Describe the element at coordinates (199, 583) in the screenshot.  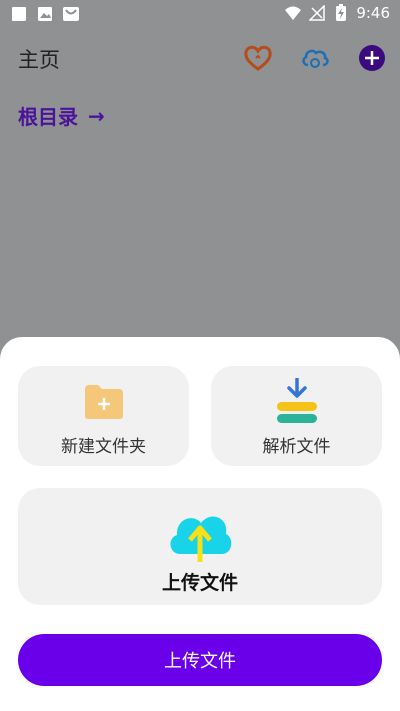
I see `upload-card-label: 上传文件` at that location.